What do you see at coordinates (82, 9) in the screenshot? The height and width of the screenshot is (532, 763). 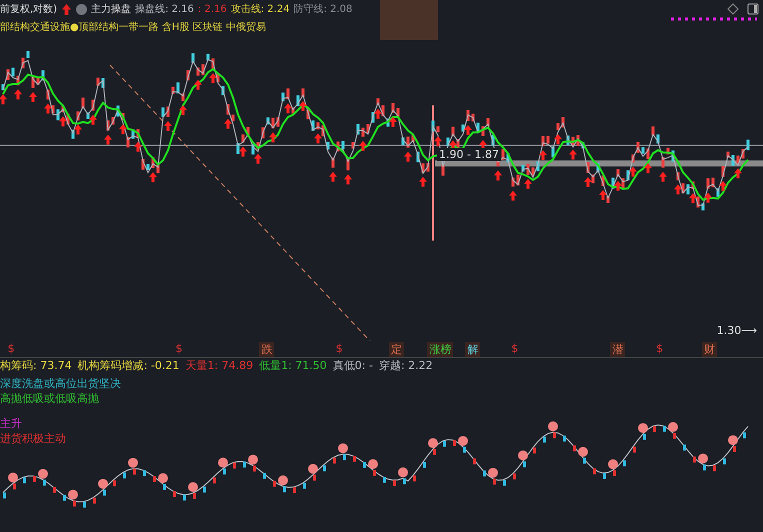 I see `circle-icon` at bounding box center [82, 9].